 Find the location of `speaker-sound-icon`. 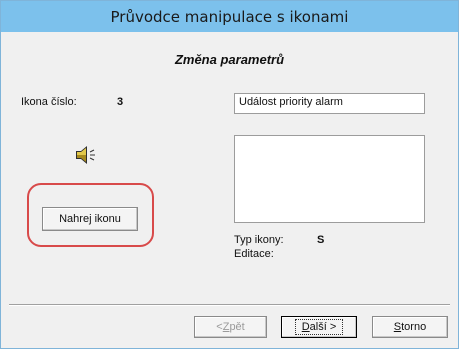

speaker-sound-icon is located at coordinates (87, 155).